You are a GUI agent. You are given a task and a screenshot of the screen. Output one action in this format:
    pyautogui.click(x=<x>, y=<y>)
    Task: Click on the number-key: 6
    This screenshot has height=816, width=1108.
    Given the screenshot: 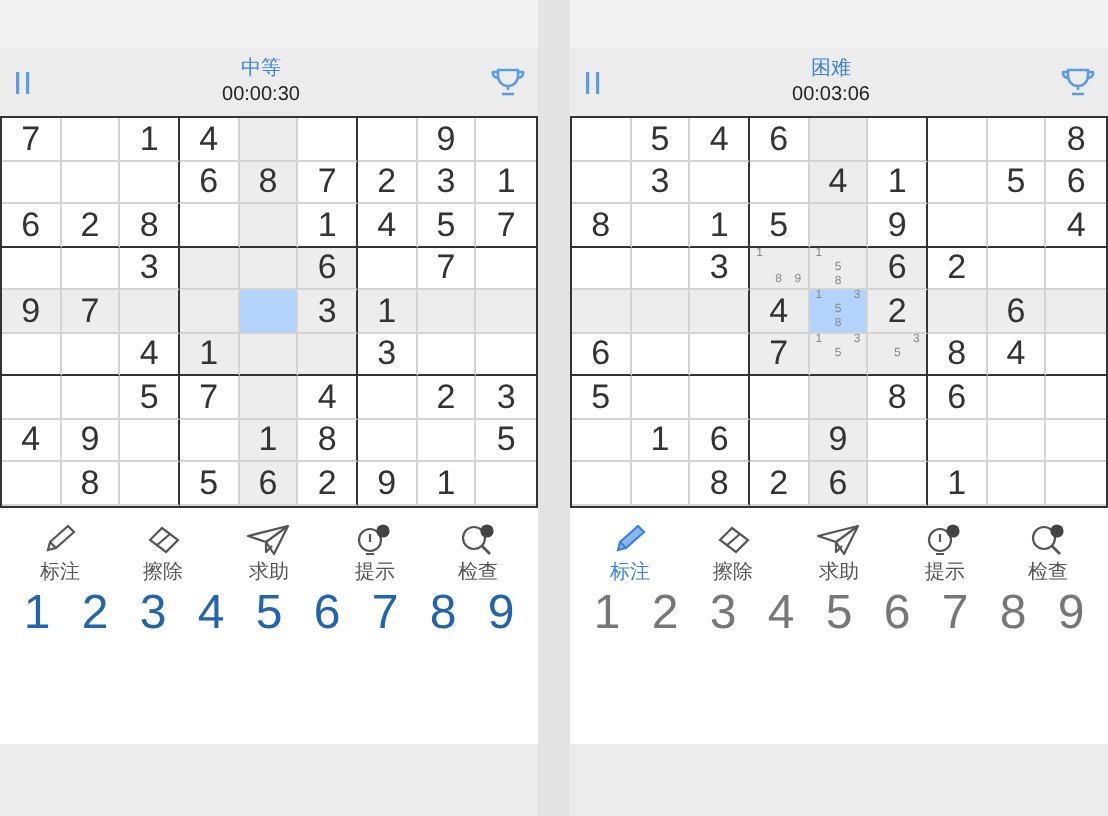 What is the action you would take?
    pyautogui.click(x=897, y=613)
    